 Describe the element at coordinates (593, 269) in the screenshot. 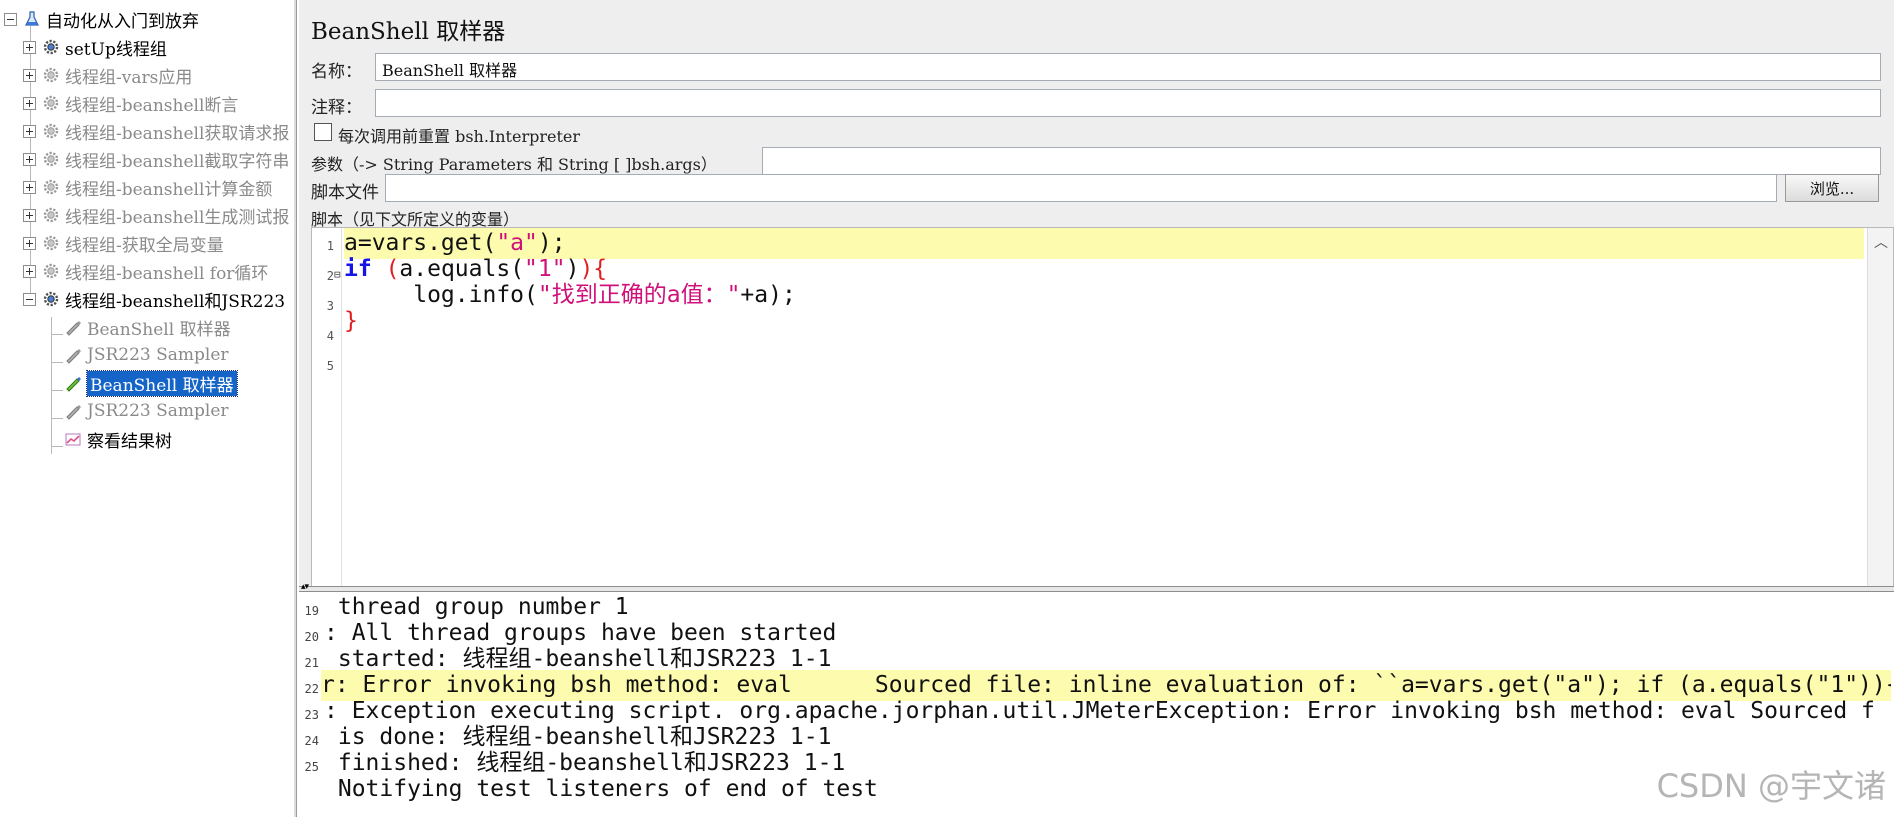

I see `code-token: ){` at that location.